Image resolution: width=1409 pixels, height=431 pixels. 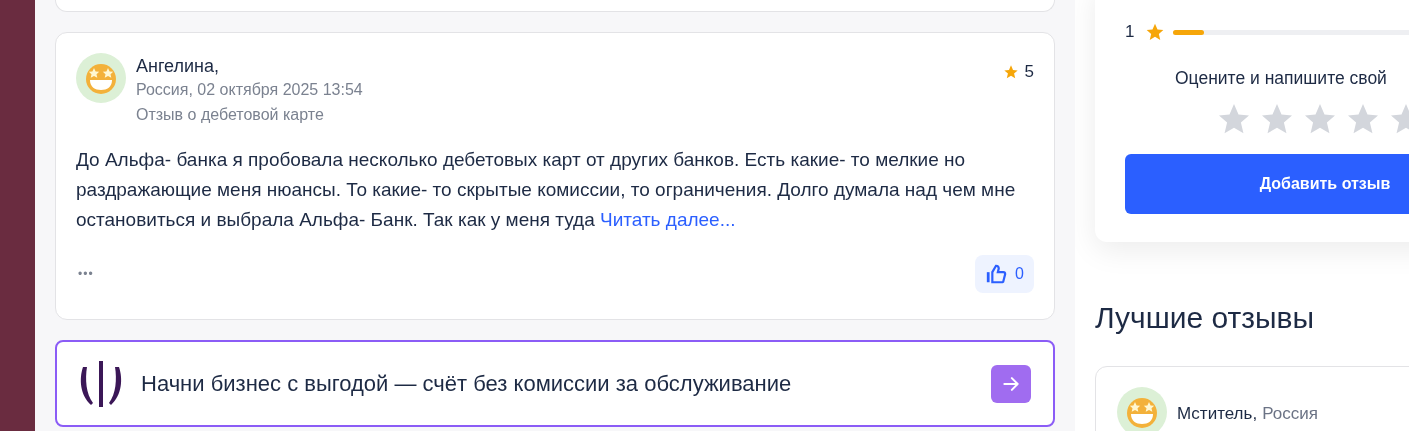 I want to click on review-subject: Отзыв о дебетовой карте, so click(x=230, y=115).